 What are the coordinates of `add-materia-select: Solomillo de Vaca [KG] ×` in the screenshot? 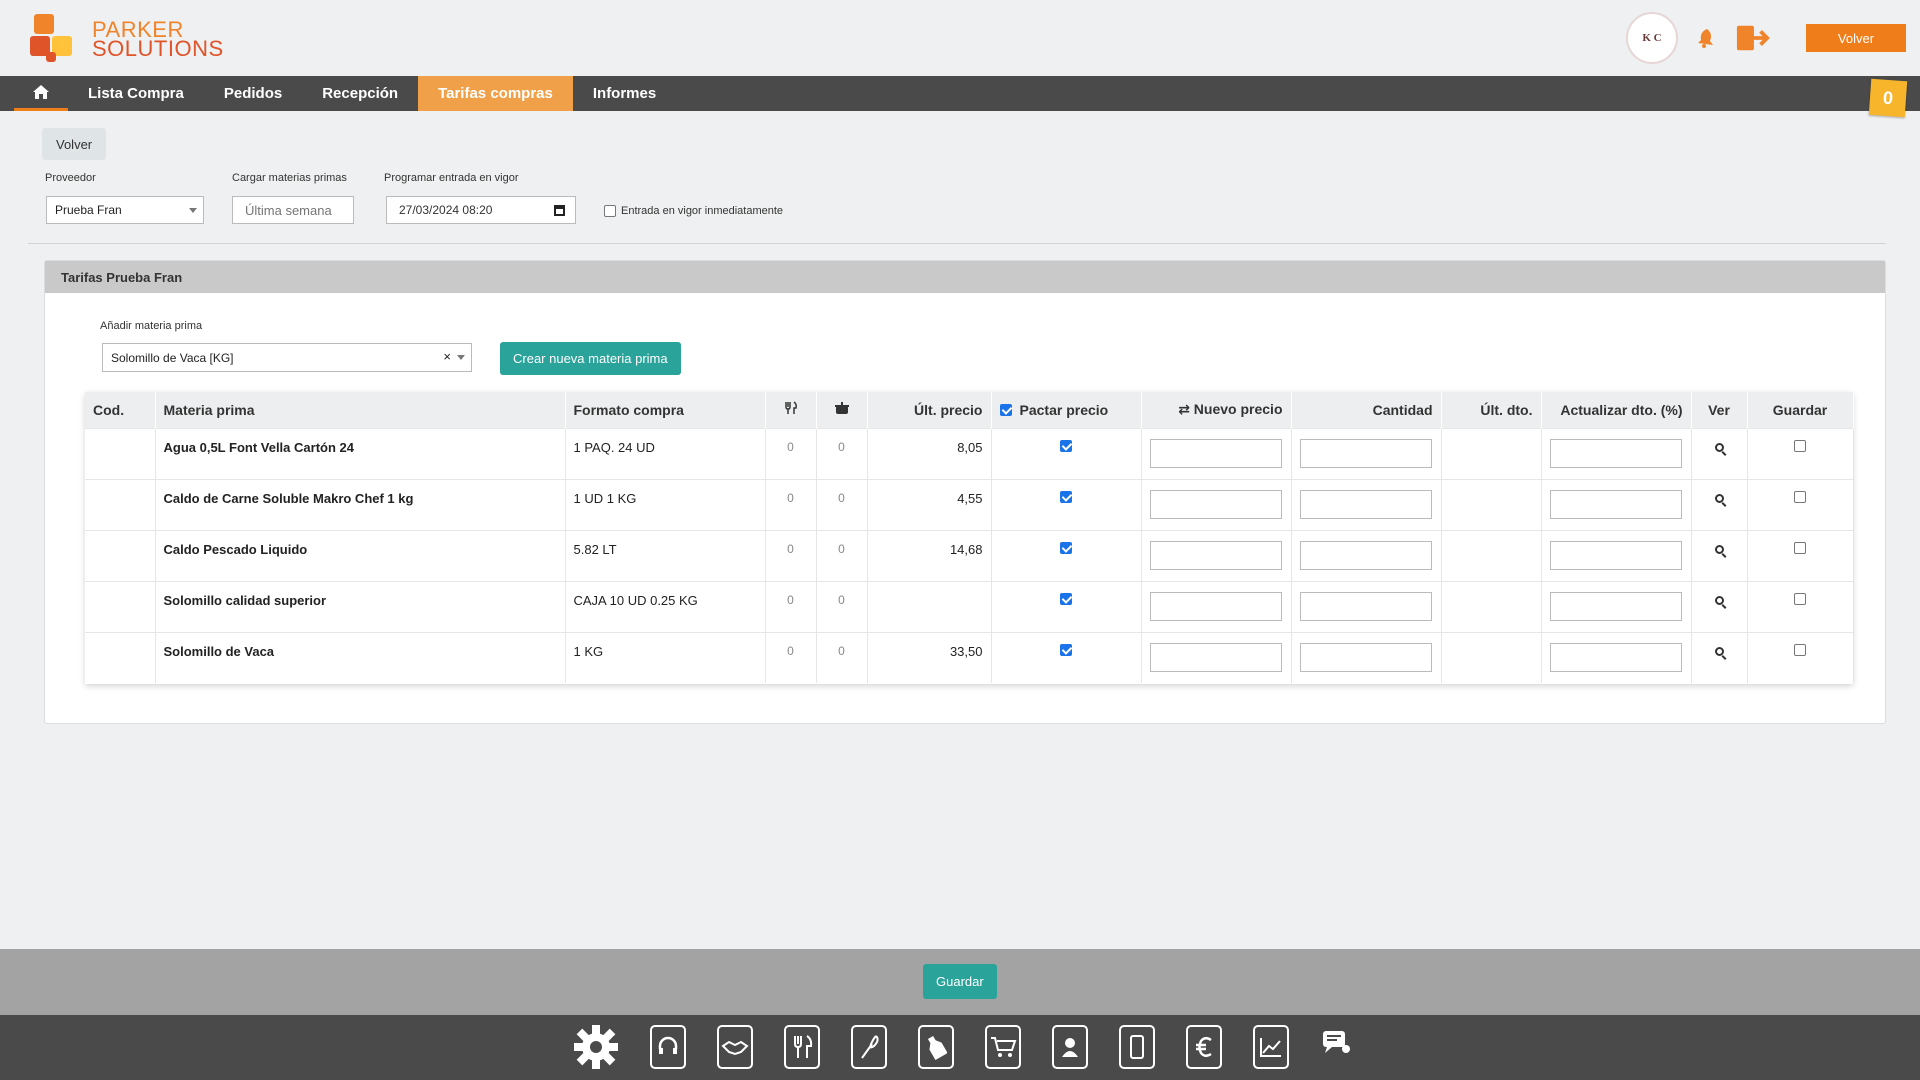 It's located at (287, 357).